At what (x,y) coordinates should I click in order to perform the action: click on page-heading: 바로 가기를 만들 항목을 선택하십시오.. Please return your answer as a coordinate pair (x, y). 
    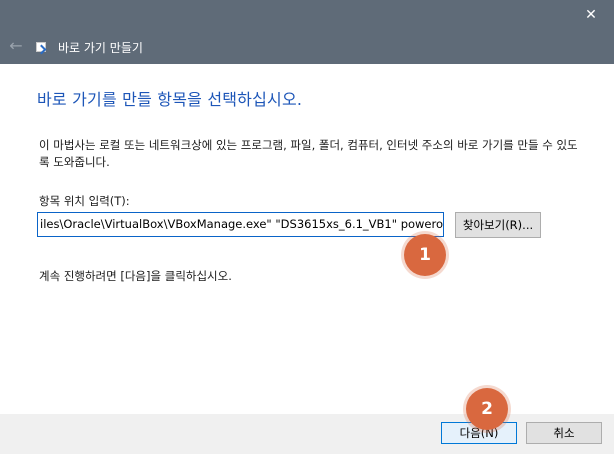
    Looking at the image, I should click on (170, 99).